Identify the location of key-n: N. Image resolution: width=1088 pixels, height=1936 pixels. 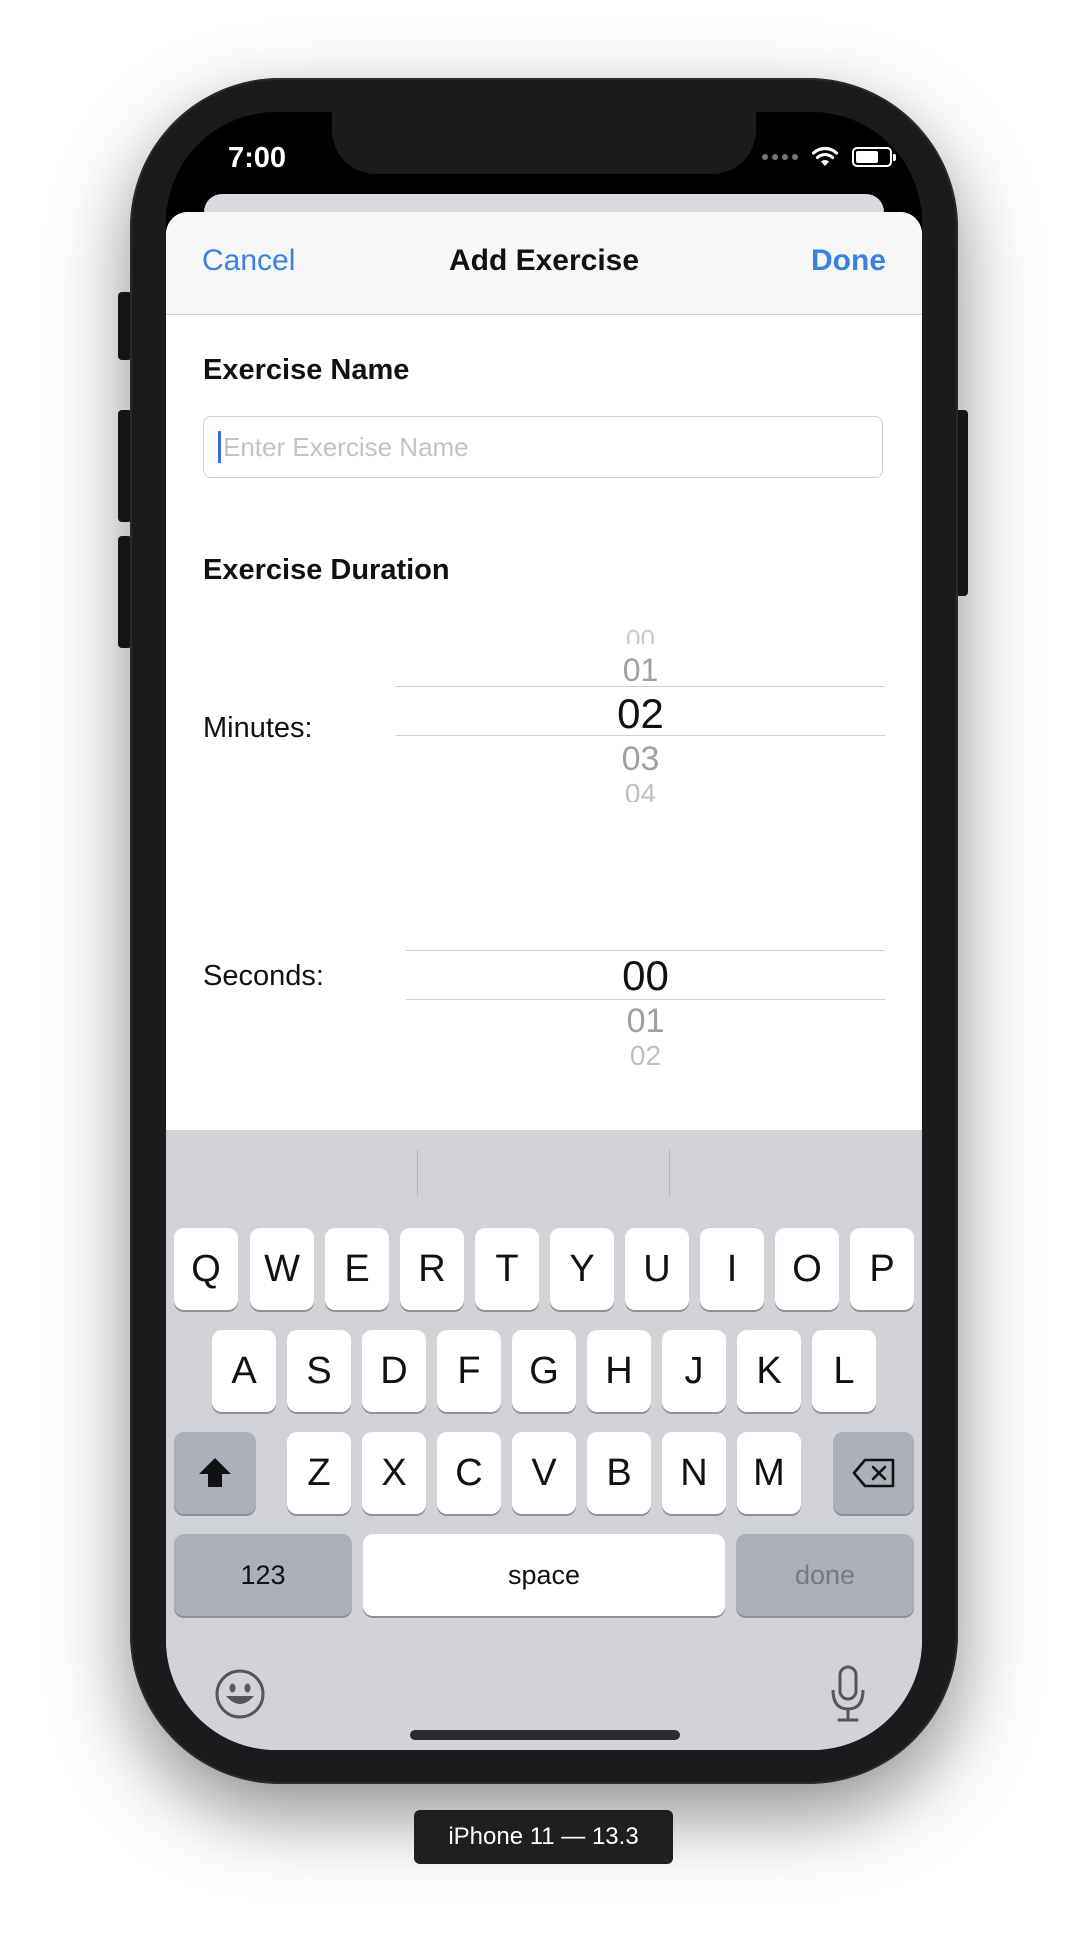
(694, 1473).